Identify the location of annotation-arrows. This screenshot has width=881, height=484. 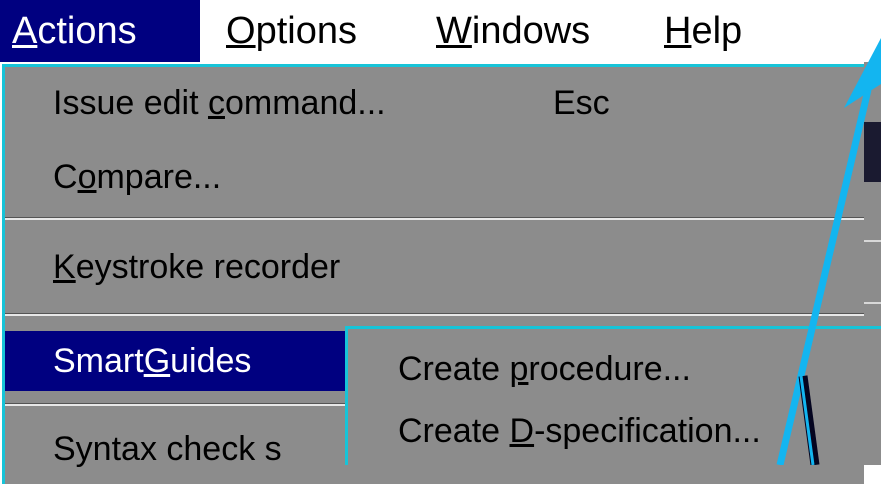
(828, 251).